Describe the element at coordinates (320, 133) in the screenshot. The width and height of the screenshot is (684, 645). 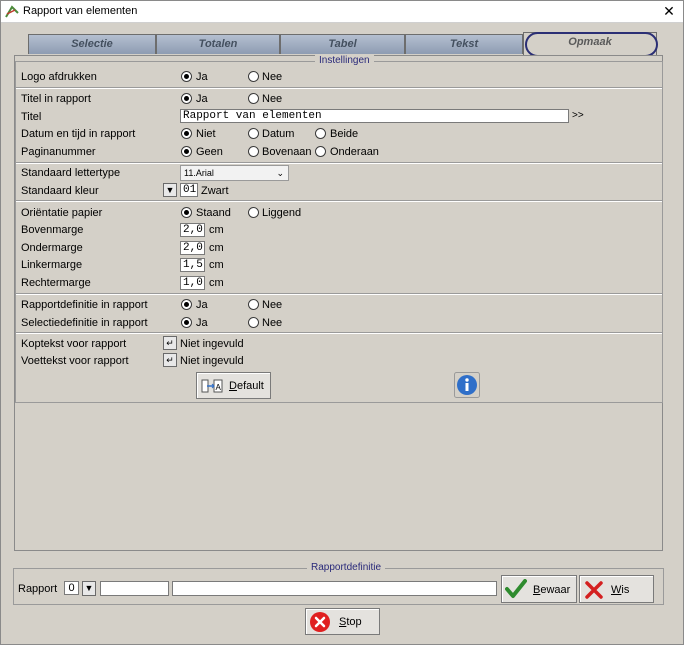
I see `datum-beide-radio` at that location.